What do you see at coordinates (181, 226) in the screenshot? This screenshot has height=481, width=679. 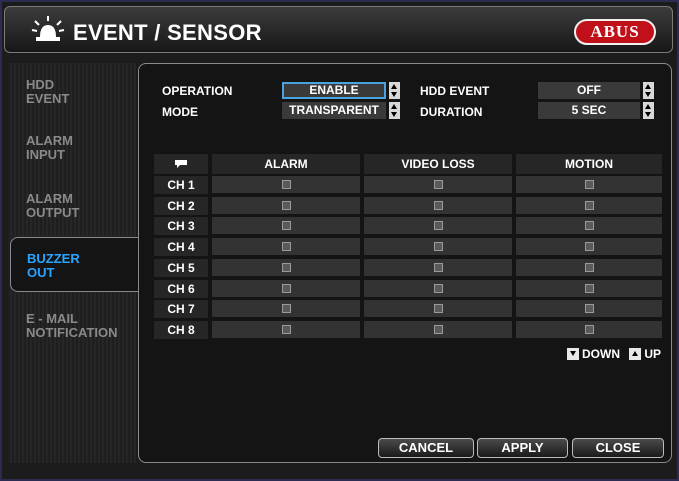 I see `channel-label: CH 3` at bounding box center [181, 226].